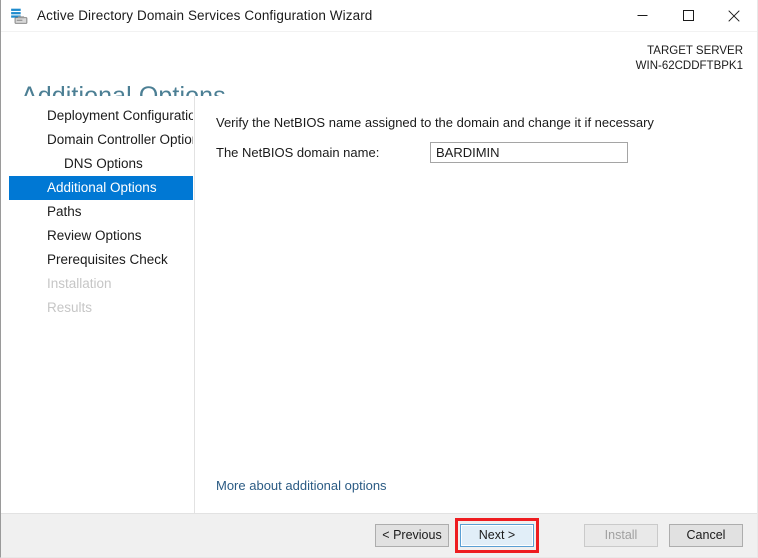 The width and height of the screenshot is (758, 558). What do you see at coordinates (706, 535) in the screenshot?
I see `cancel-button: Cancel` at bounding box center [706, 535].